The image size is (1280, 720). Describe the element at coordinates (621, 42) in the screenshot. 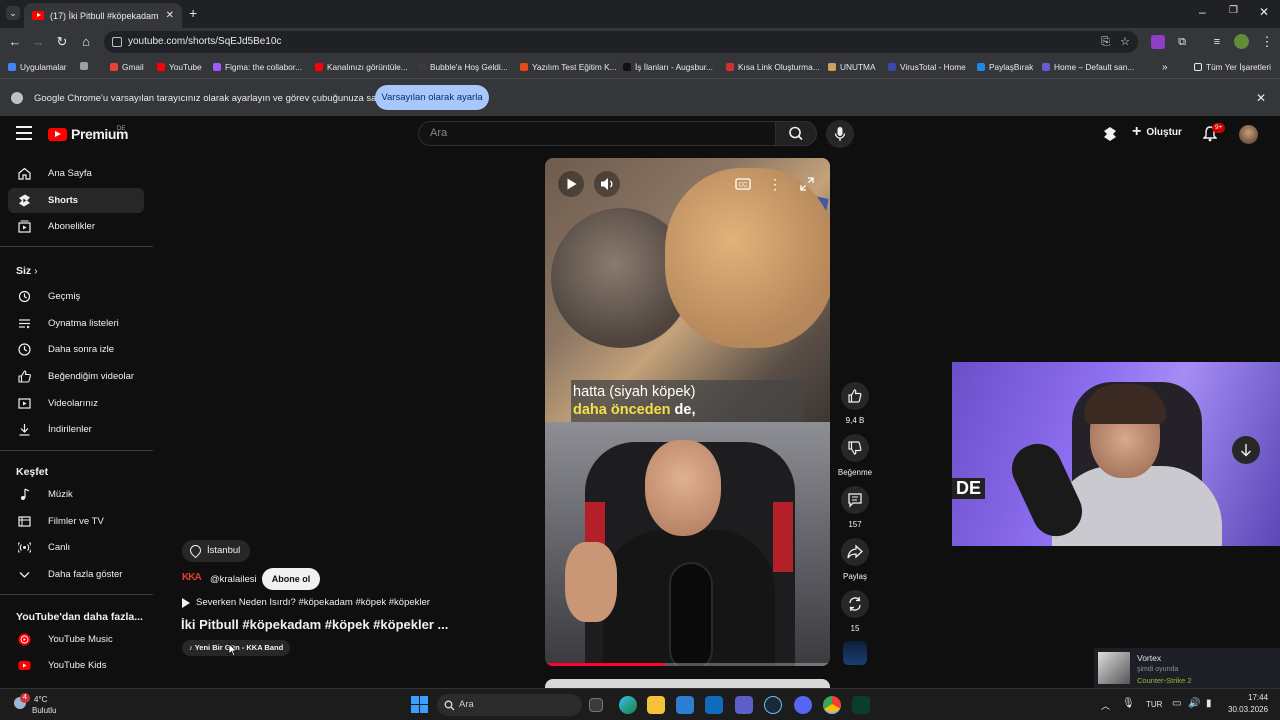

I see `address-bar: youtube.com/shorts/SqEJd5Be10c ⎘ ☆` at that location.